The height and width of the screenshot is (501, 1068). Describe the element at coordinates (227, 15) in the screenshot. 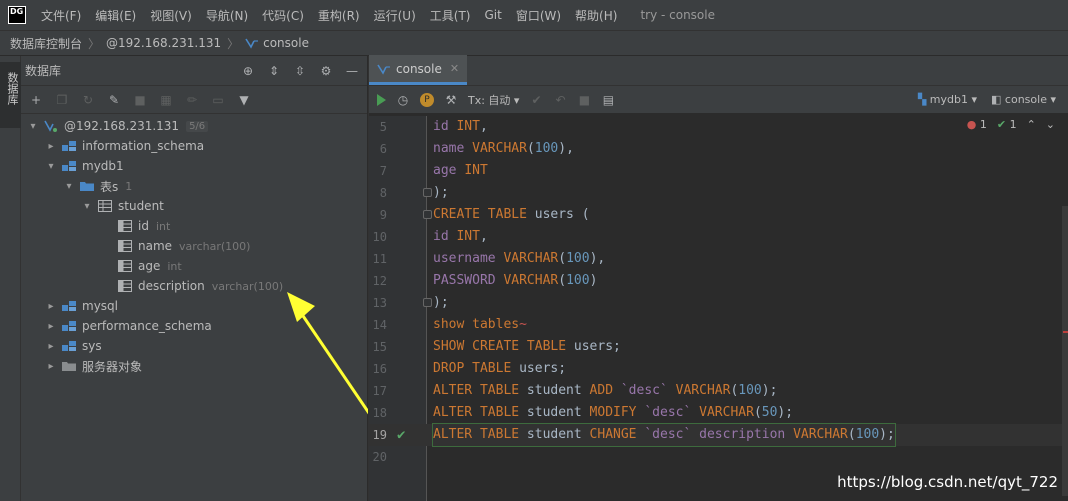

I see `menu-navigate: 导航(N)` at that location.